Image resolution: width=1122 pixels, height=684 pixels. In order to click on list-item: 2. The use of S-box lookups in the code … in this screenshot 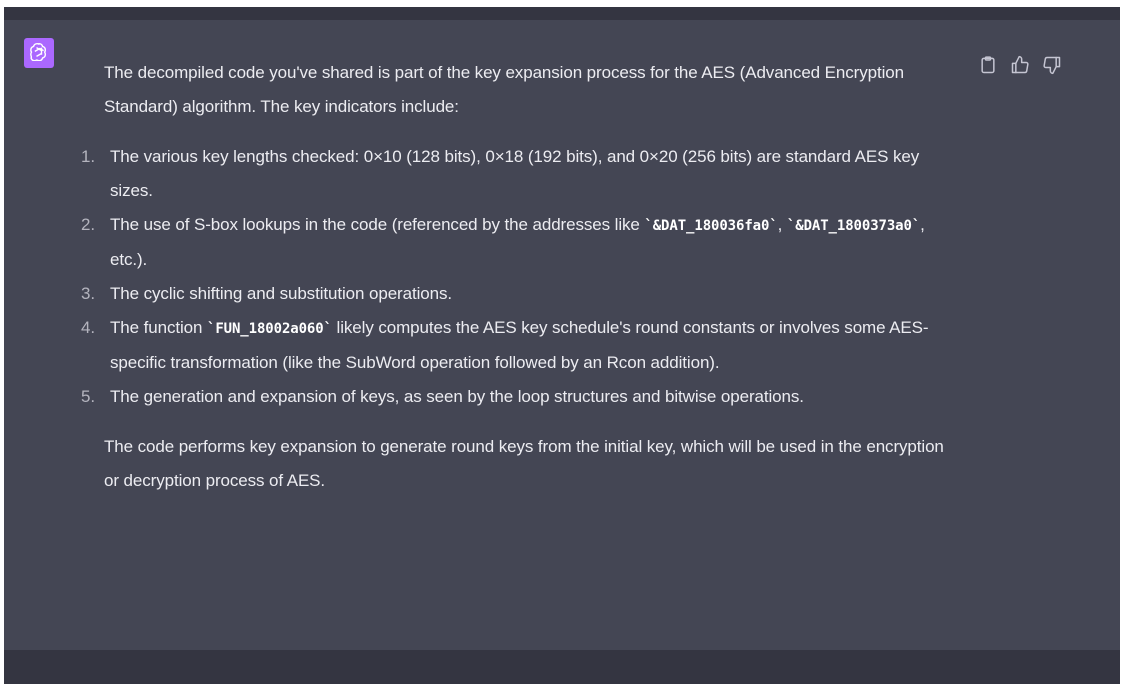, I will do `click(517, 242)`.